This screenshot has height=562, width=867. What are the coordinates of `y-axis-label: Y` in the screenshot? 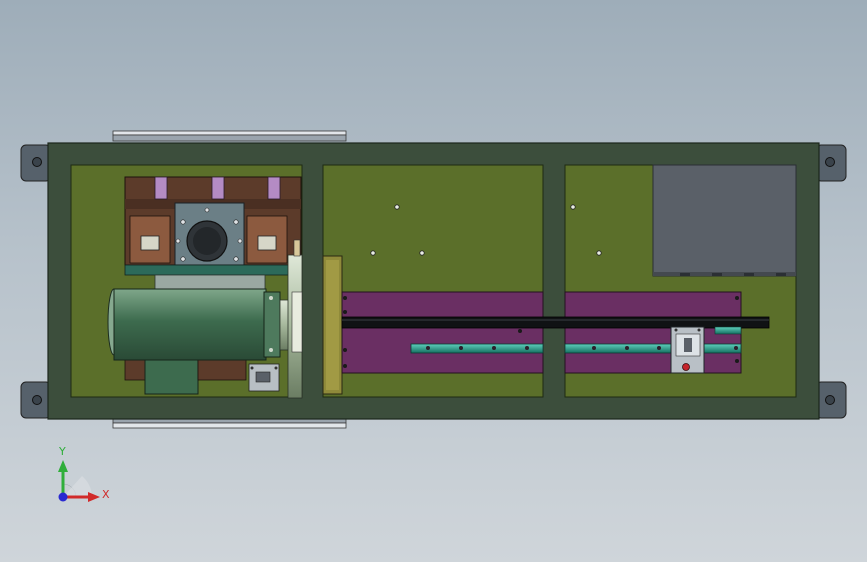 It's located at (62, 451).